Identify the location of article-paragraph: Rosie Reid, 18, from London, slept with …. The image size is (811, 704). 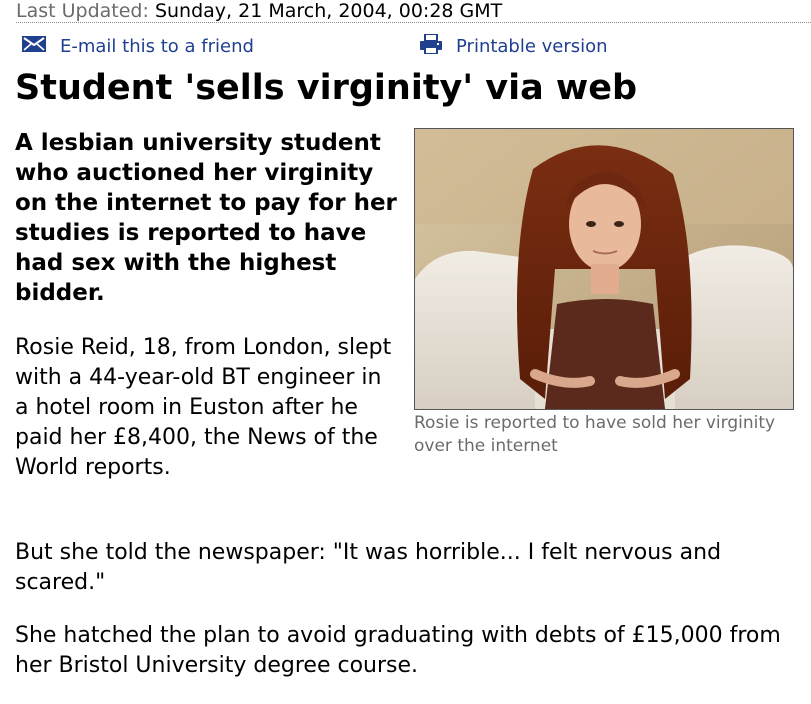
(203, 407).